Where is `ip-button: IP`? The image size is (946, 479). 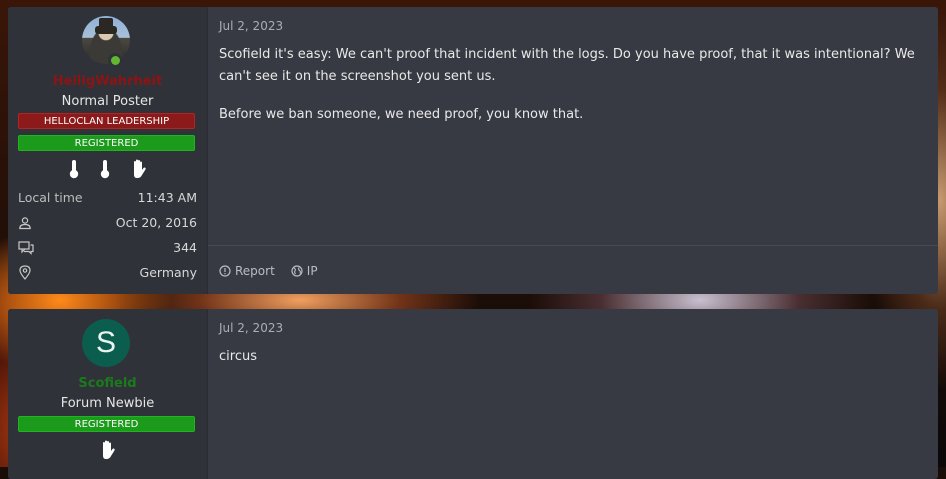 ip-button: IP is located at coordinates (304, 271).